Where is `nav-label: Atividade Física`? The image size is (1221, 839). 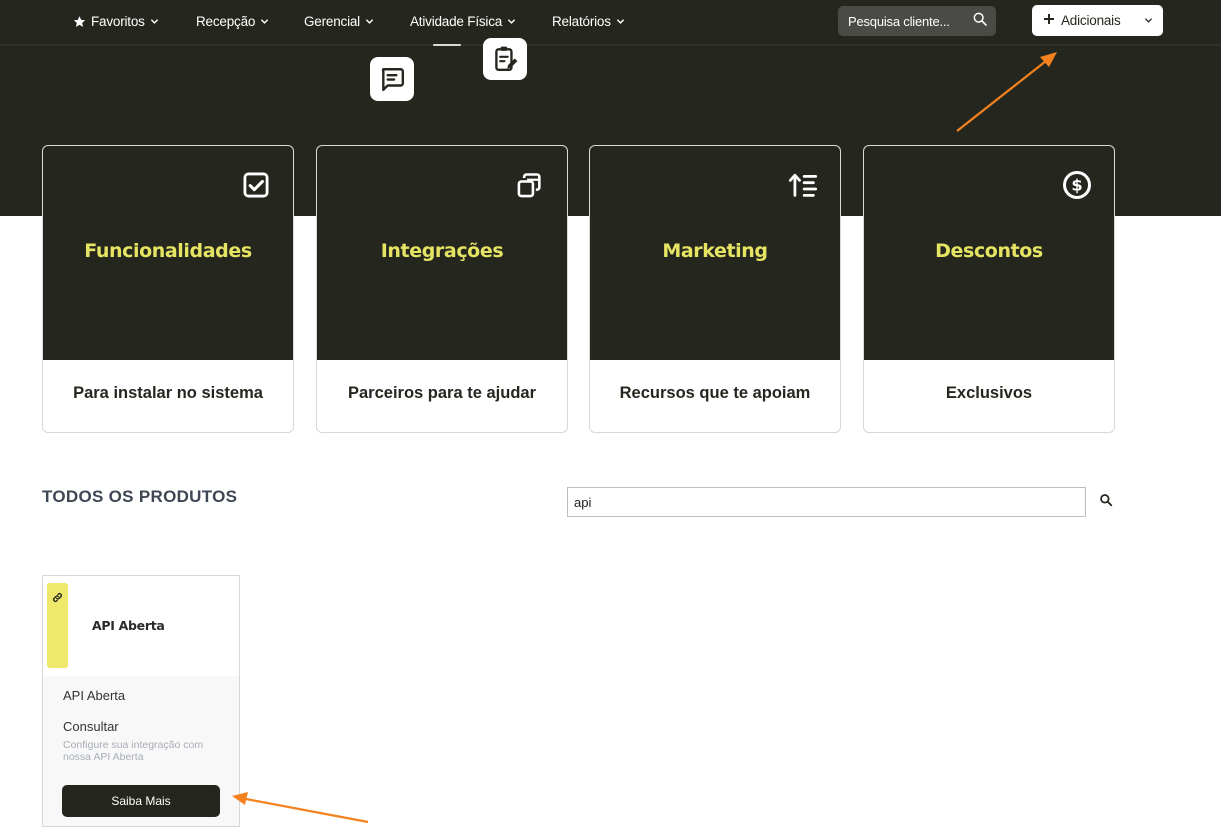 nav-label: Atividade Física is located at coordinates (456, 21).